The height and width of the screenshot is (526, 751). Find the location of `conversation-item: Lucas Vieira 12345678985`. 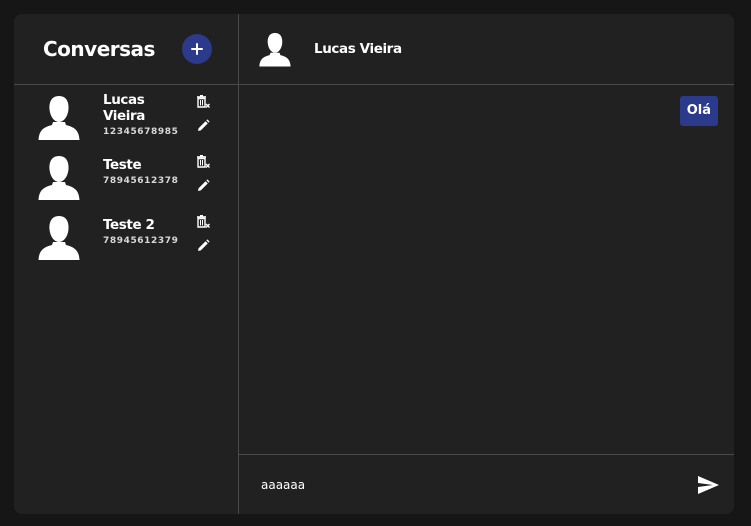

conversation-item: Lucas Vieira 12345678985 is located at coordinates (126, 121).